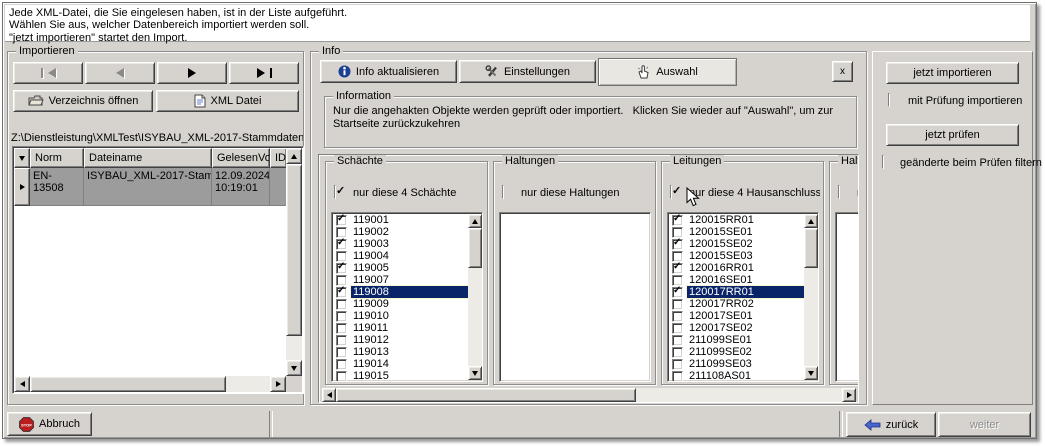  I want to click on nav-last-button, so click(264, 73).